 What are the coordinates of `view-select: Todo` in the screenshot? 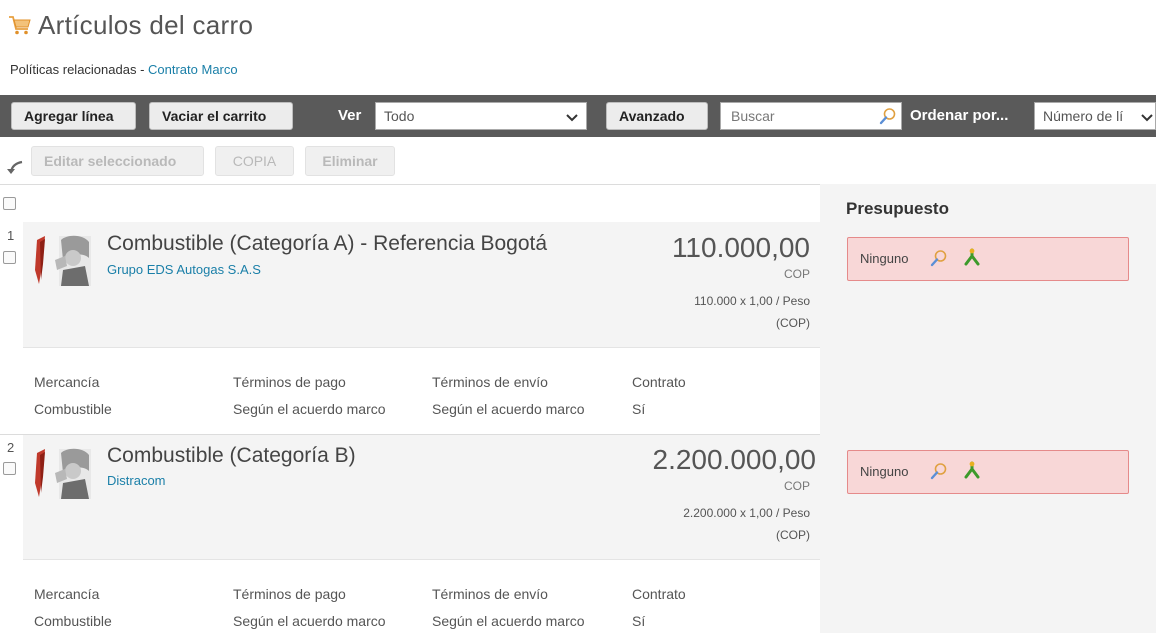 It's located at (481, 116).